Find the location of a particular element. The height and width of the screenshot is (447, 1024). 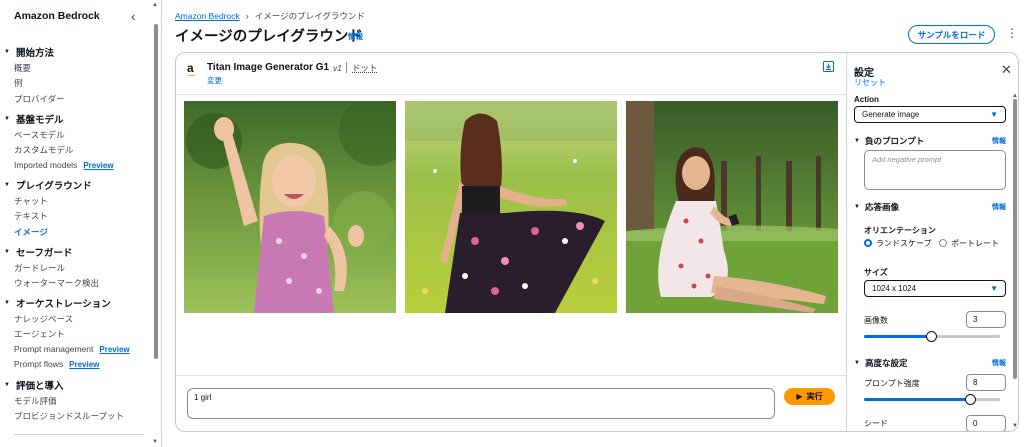

close-icon: ✕ is located at coordinates (1006, 70).